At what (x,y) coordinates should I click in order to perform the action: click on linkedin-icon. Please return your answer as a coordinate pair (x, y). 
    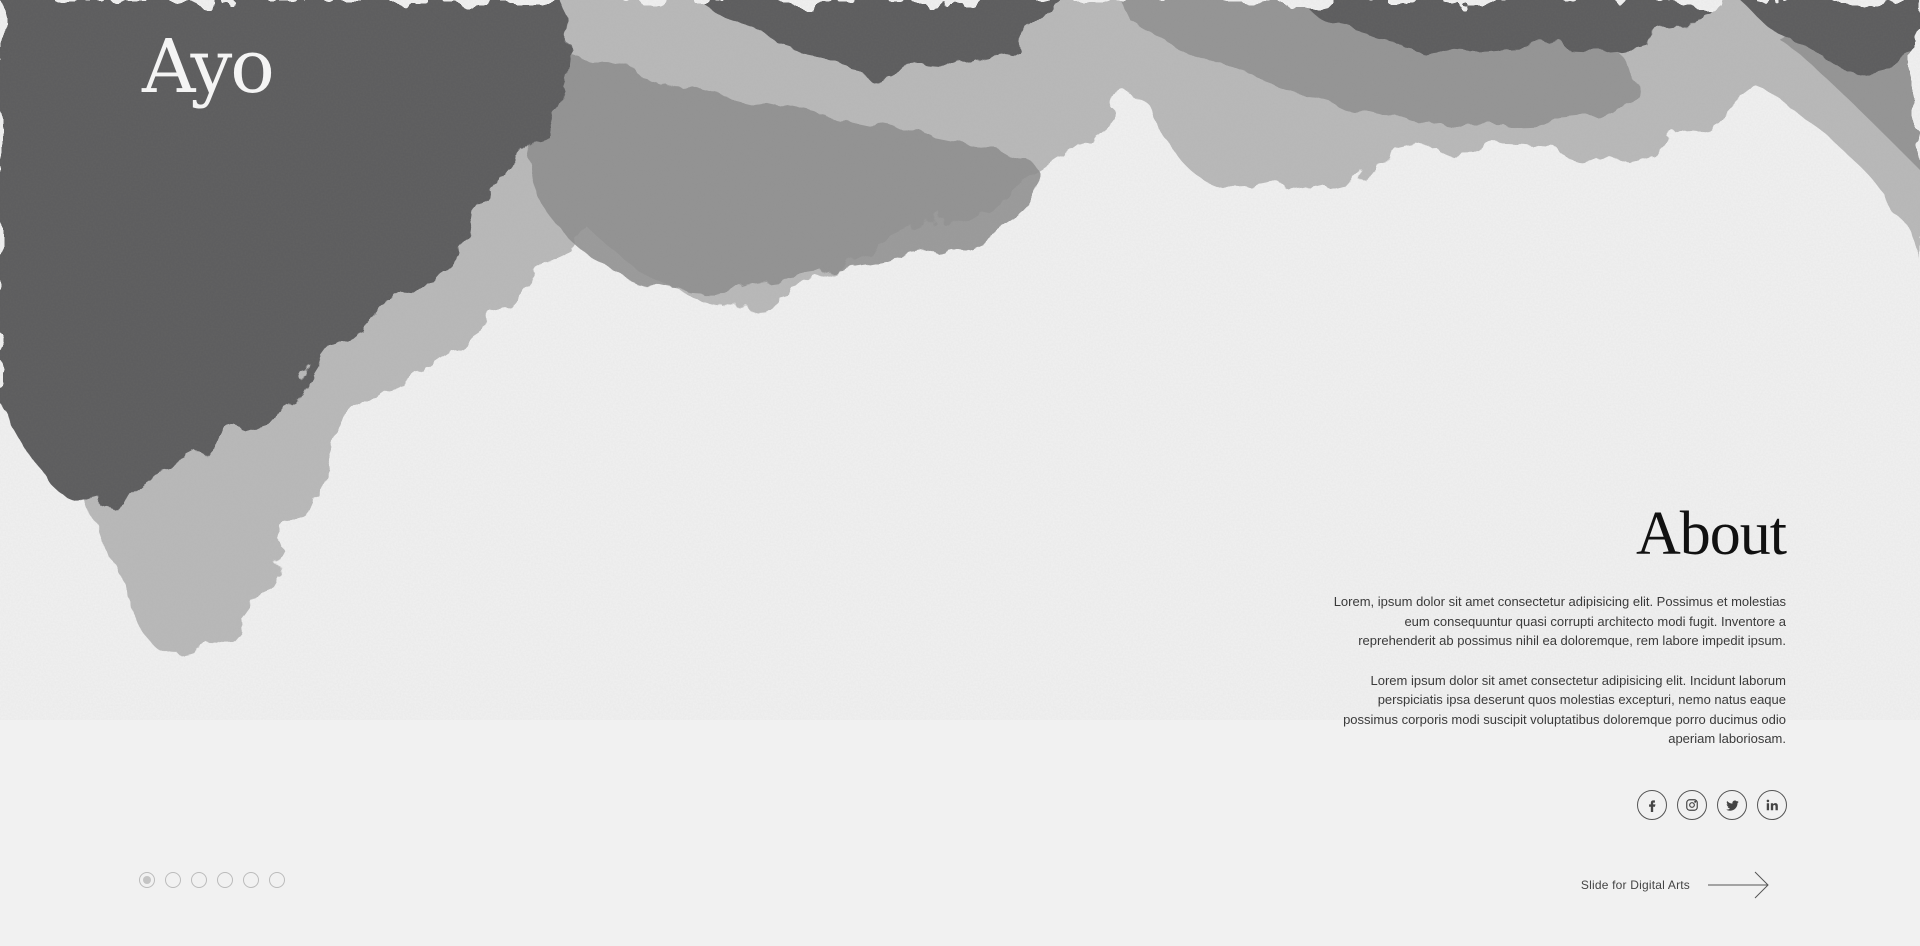
    Looking at the image, I should click on (1772, 805).